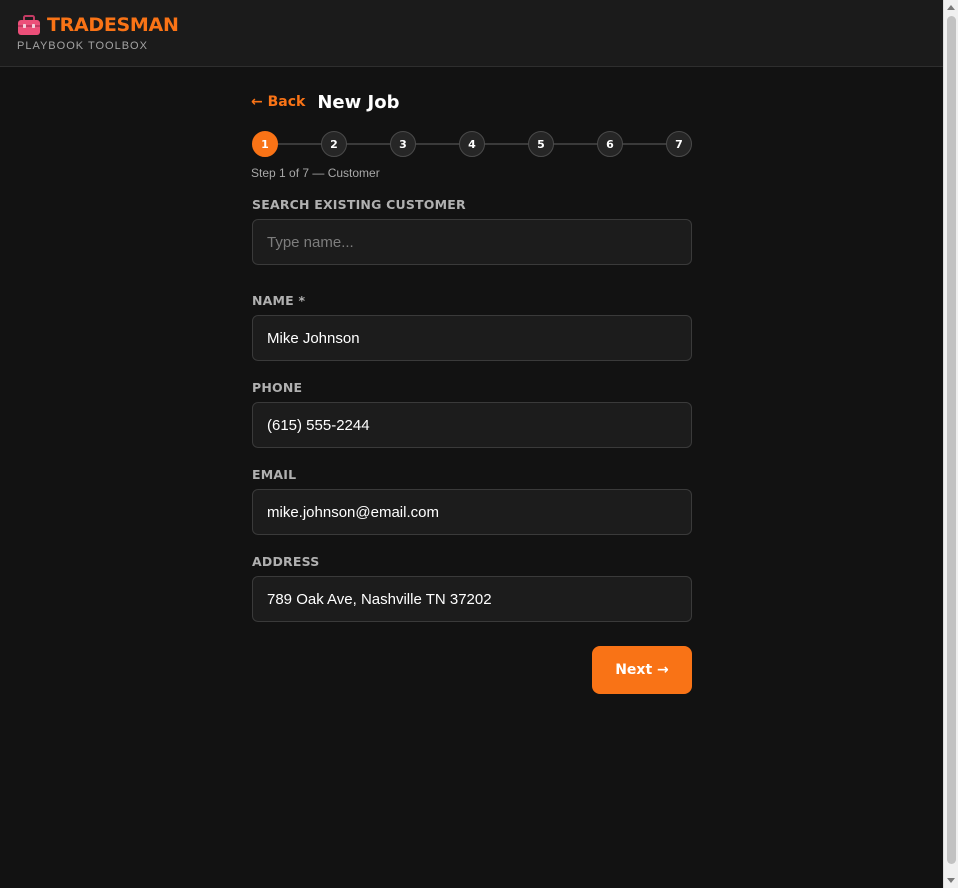 The width and height of the screenshot is (958, 888). I want to click on search-customer-field: SEARCH EXISTING CUSTOMER, so click(472, 231).